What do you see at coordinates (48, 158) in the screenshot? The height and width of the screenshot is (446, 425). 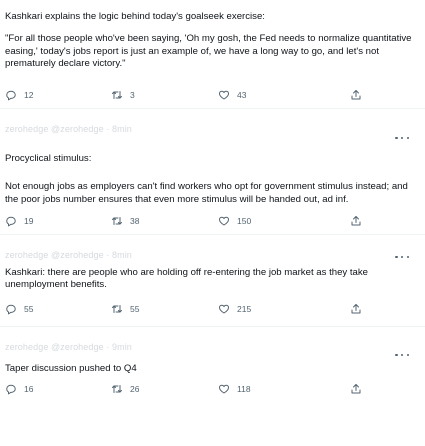 I see `tweet-paragraph: Procyclical stimulus:` at bounding box center [48, 158].